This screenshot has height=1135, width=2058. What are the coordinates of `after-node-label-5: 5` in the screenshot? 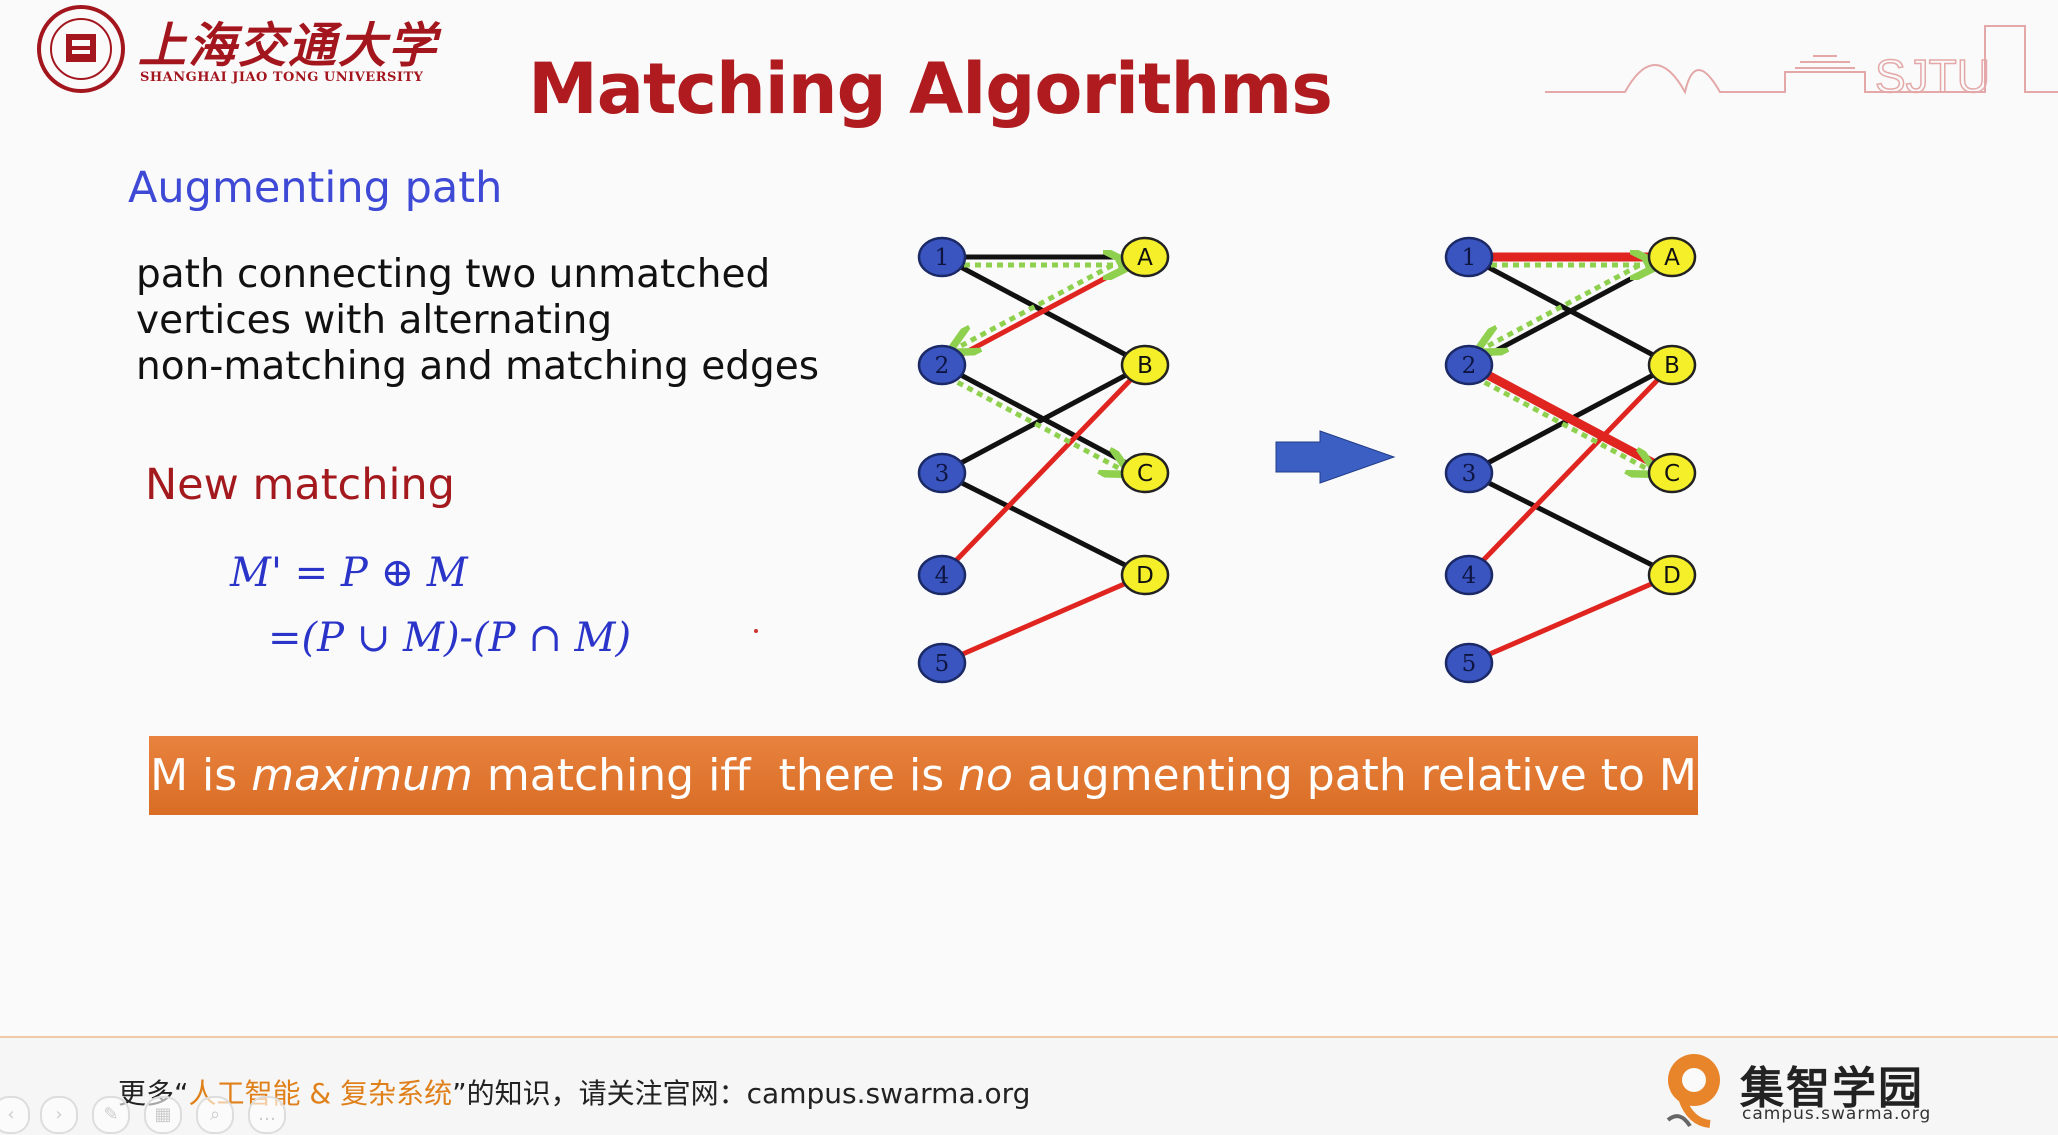 It's located at (1469, 664).